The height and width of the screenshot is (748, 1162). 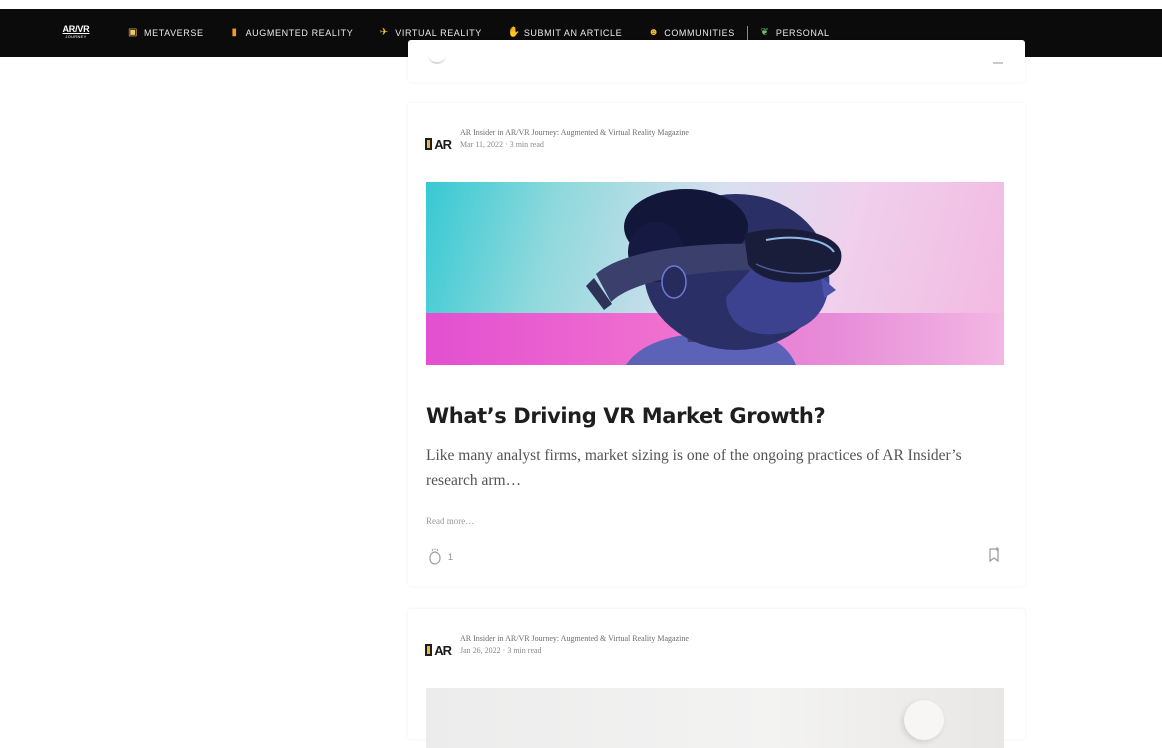 I want to click on nav-item-metaverse: ▣ Metaverse, so click(x=166, y=33).